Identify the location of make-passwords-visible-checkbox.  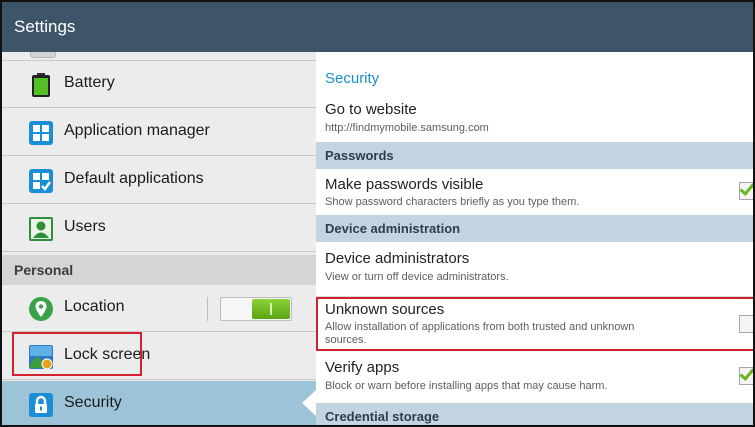
(746, 190).